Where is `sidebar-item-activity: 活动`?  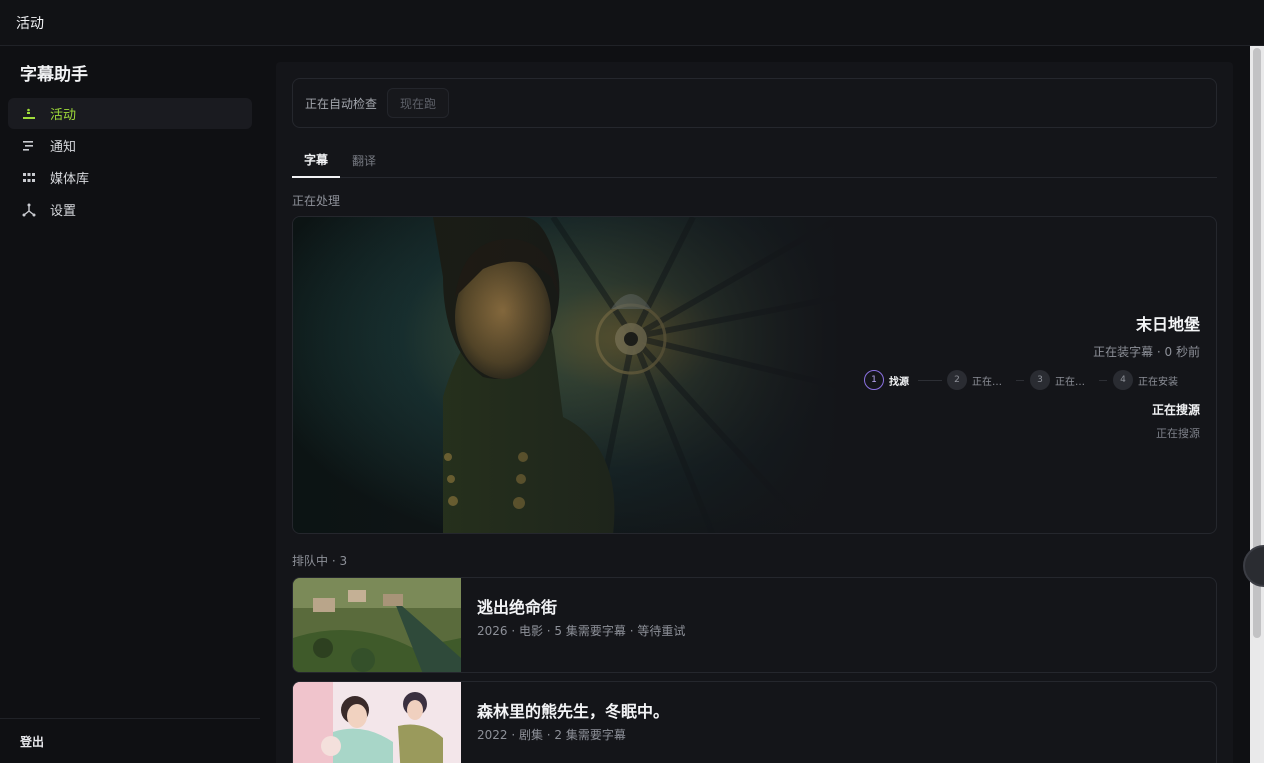
sidebar-item-activity: 活动 is located at coordinates (130, 113).